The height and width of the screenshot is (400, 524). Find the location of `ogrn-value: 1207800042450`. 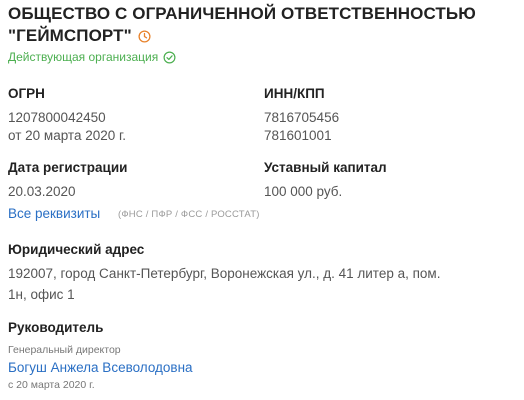

ogrn-value: 1207800042450 is located at coordinates (57, 117).